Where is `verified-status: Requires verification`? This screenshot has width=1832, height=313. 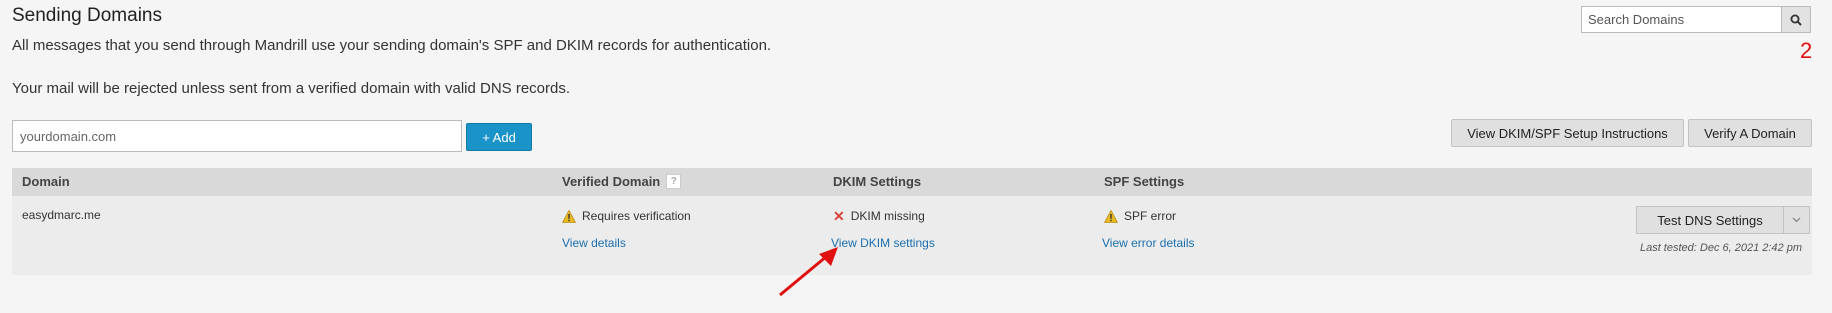
verified-status: Requires verification is located at coordinates (626, 216).